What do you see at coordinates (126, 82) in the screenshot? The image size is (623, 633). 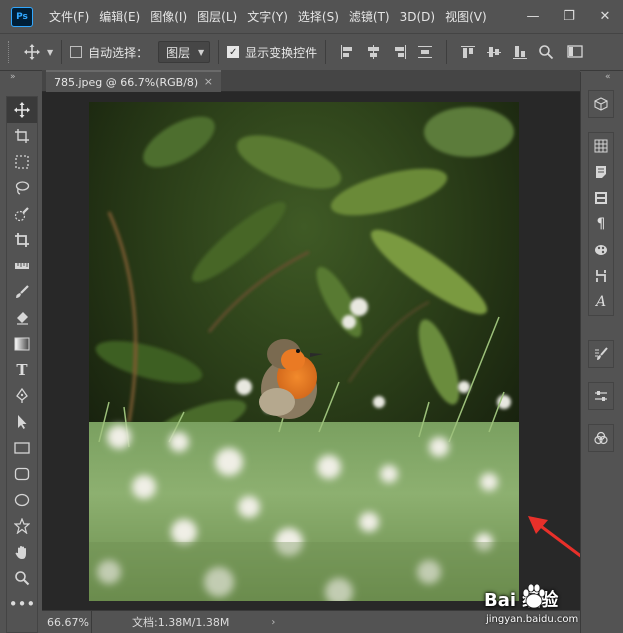 I see `document-tab-title: 785.jpeg @ 66.7%(RGB/8)` at bounding box center [126, 82].